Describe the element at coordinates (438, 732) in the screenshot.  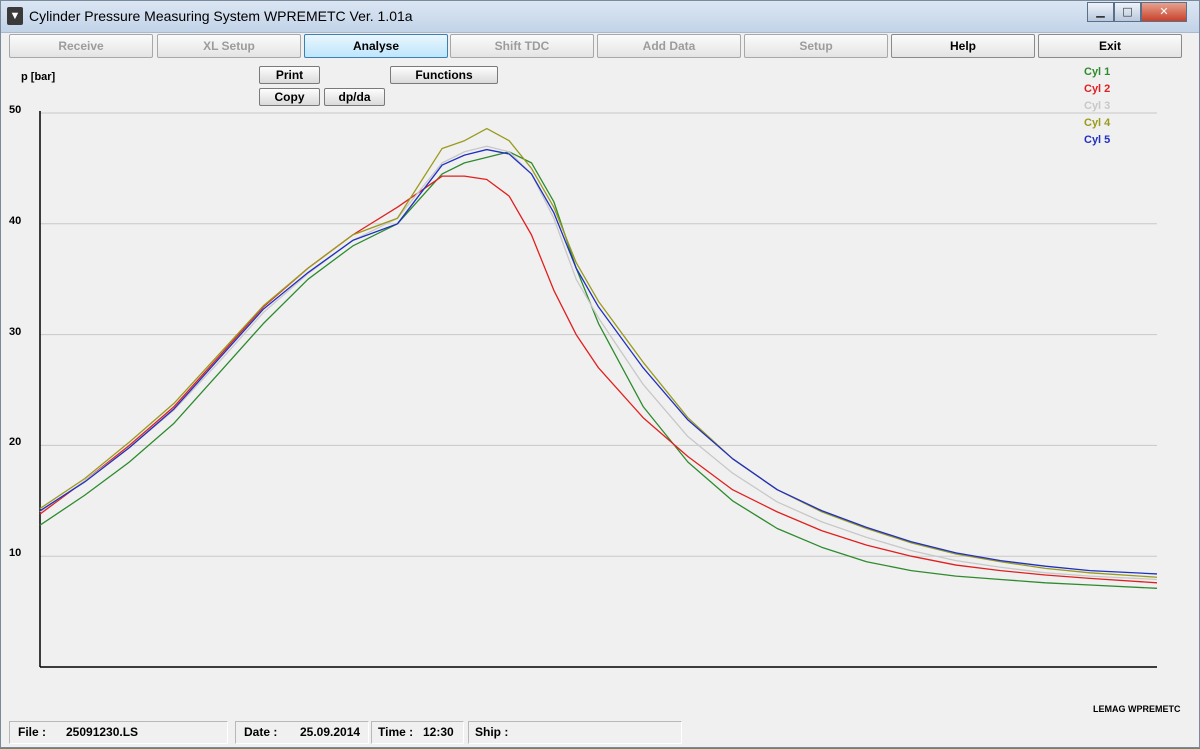
I see `time-value: 12:30` at that location.